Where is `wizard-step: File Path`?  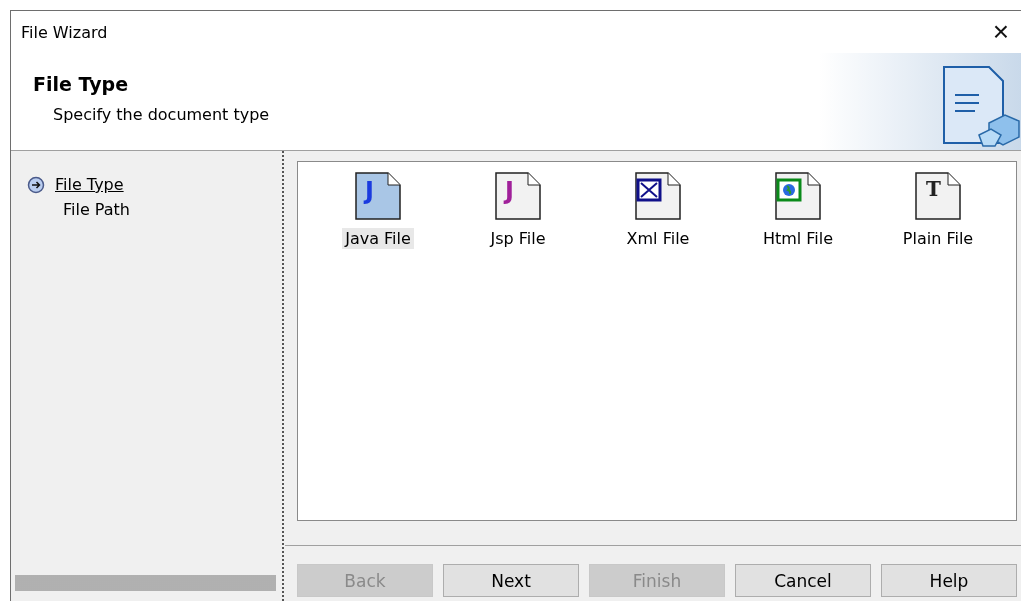 wizard-step: File Path is located at coordinates (154, 209).